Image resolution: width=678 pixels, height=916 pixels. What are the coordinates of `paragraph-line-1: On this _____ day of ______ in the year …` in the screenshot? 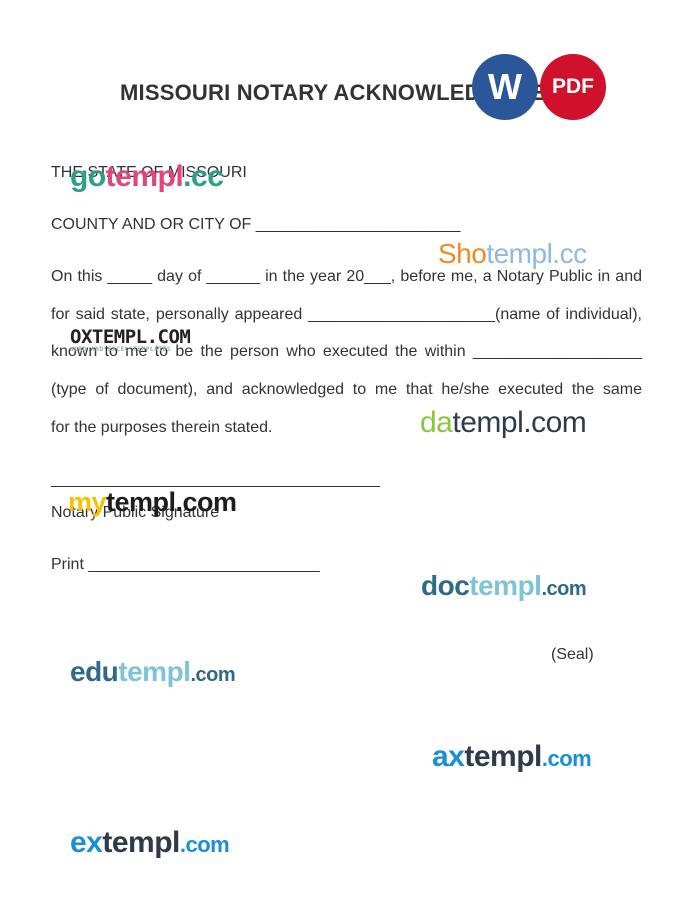 It's located at (346, 276).